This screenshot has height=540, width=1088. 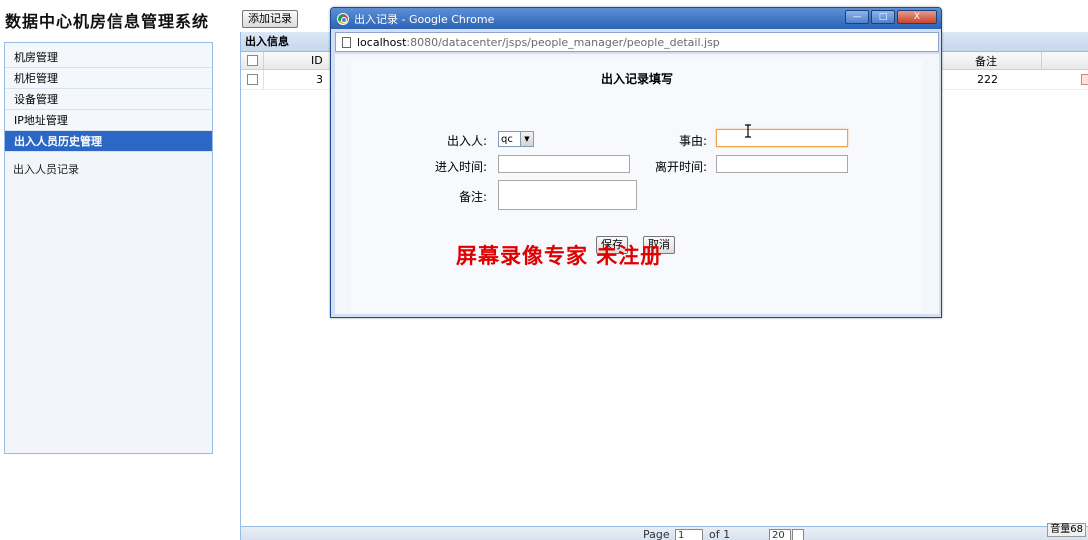 I want to click on enter-time-label: 进入时间:, so click(x=460, y=167).